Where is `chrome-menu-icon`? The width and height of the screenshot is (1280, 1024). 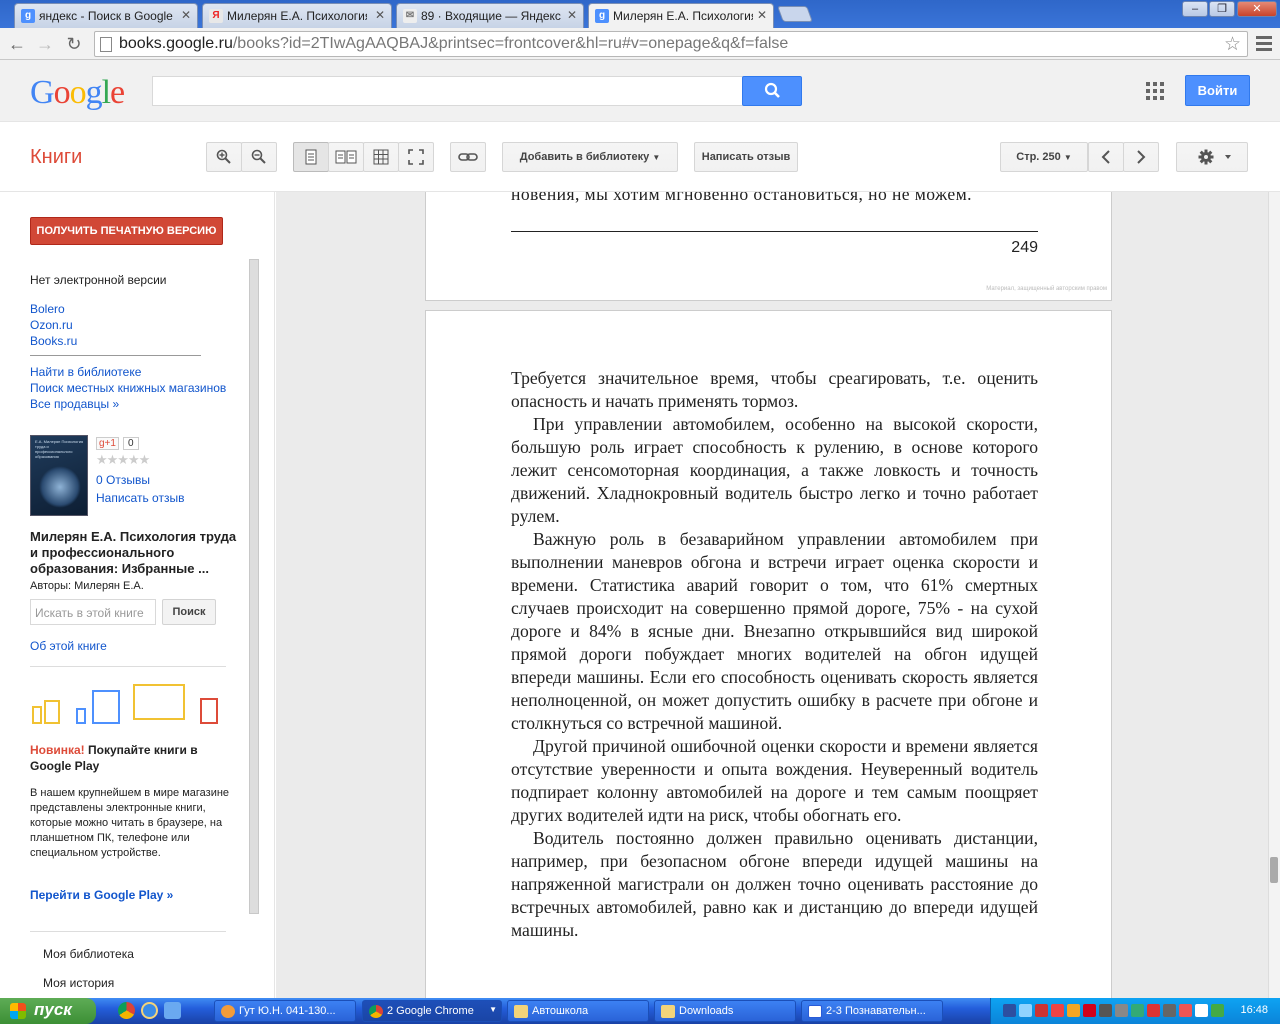 chrome-menu-icon is located at coordinates (1264, 43).